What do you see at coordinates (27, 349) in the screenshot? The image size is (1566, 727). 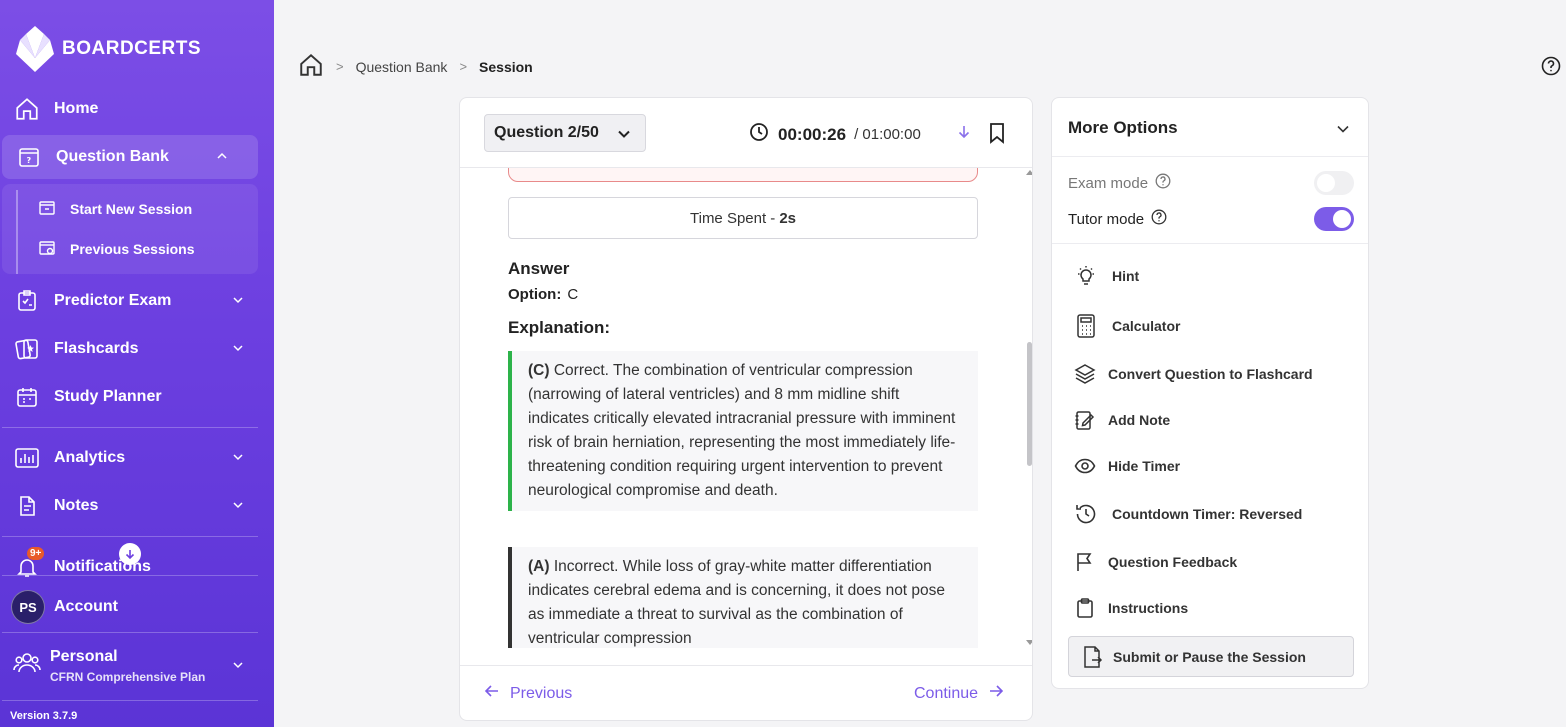 I see `flashcards-icon` at bounding box center [27, 349].